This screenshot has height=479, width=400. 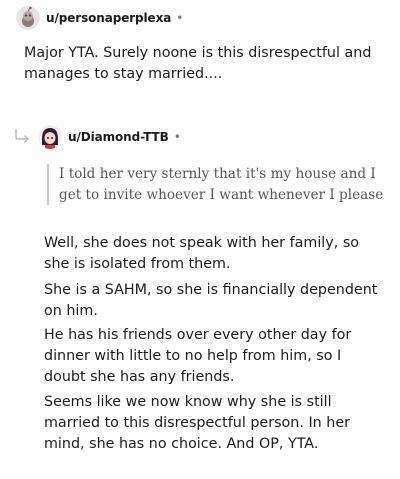 What do you see at coordinates (23, 137) in the screenshot?
I see `reply-arrow-icon` at bounding box center [23, 137].